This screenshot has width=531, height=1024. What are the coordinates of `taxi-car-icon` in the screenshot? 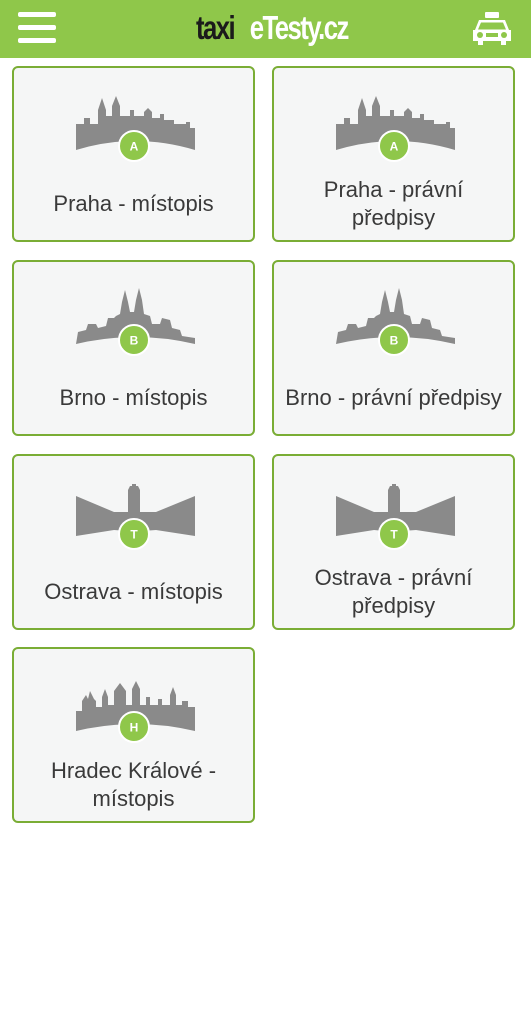 It's located at (492, 29).